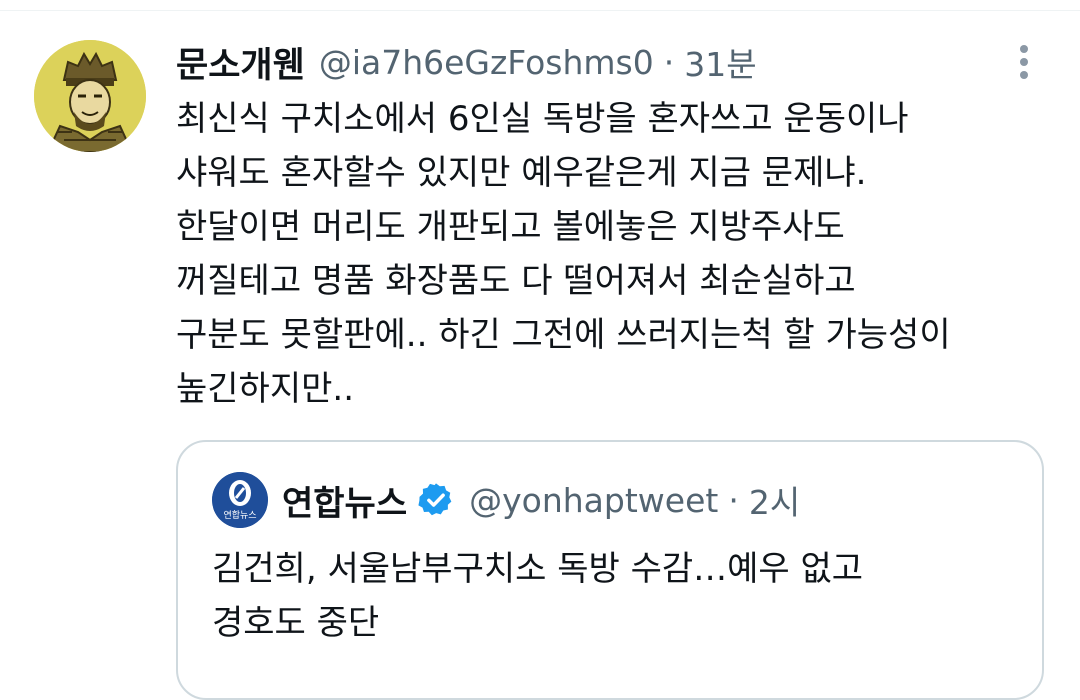 Image resolution: width=1080 pixels, height=700 pixels. What do you see at coordinates (239, 515) in the screenshot?
I see `logo-text: 연합뉴스` at bounding box center [239, 515].